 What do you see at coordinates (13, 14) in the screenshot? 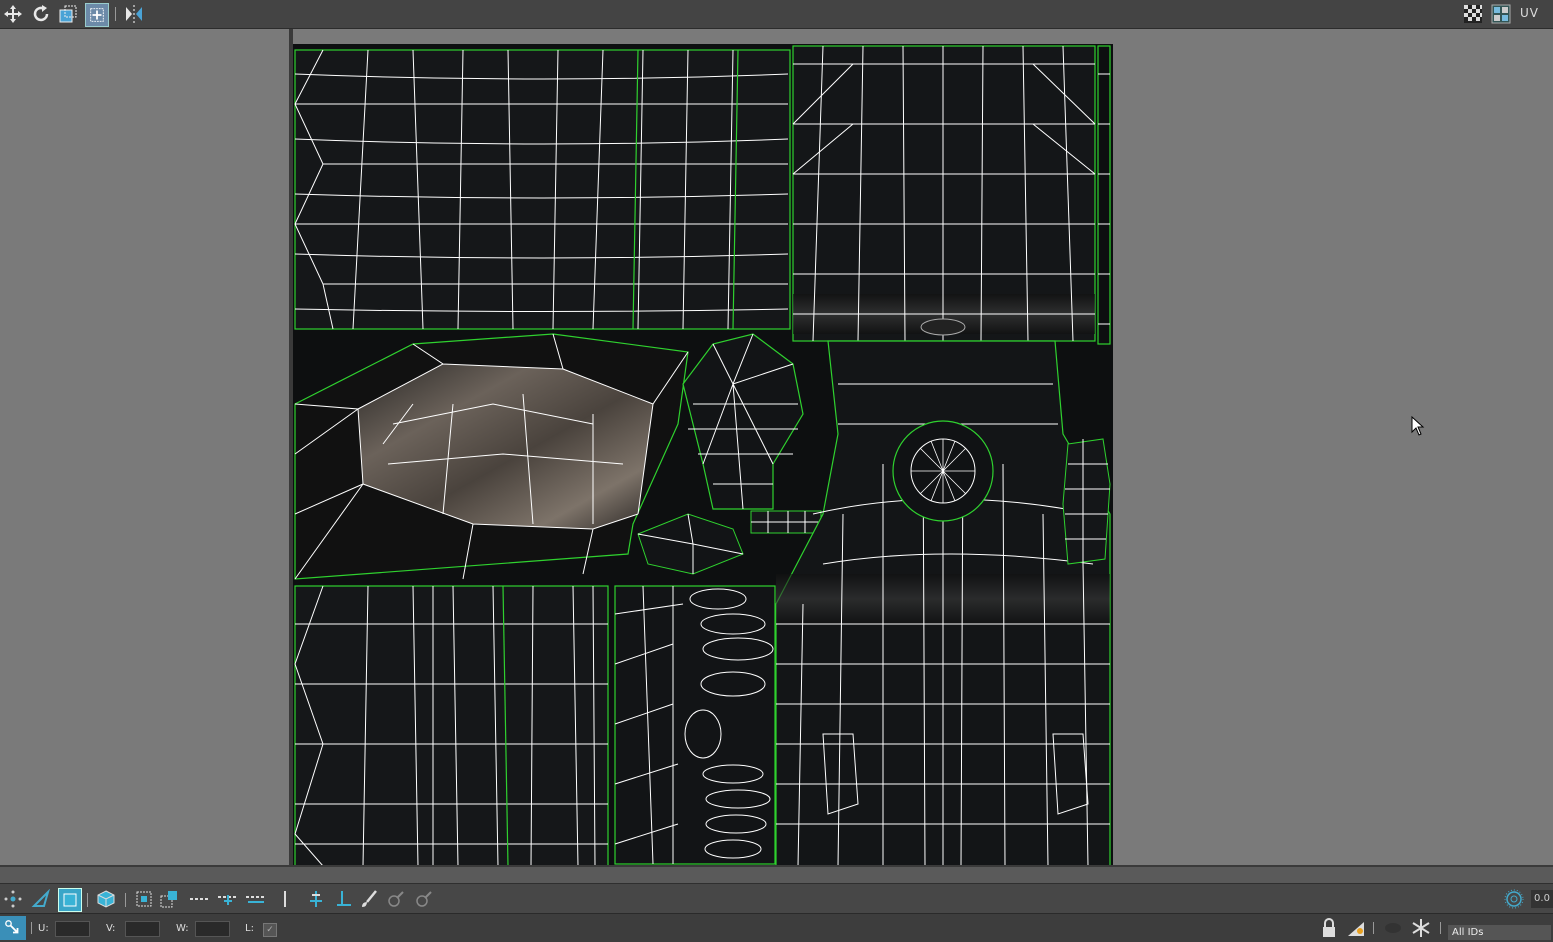
I see `move-icon` at bounding box center [13, 14].